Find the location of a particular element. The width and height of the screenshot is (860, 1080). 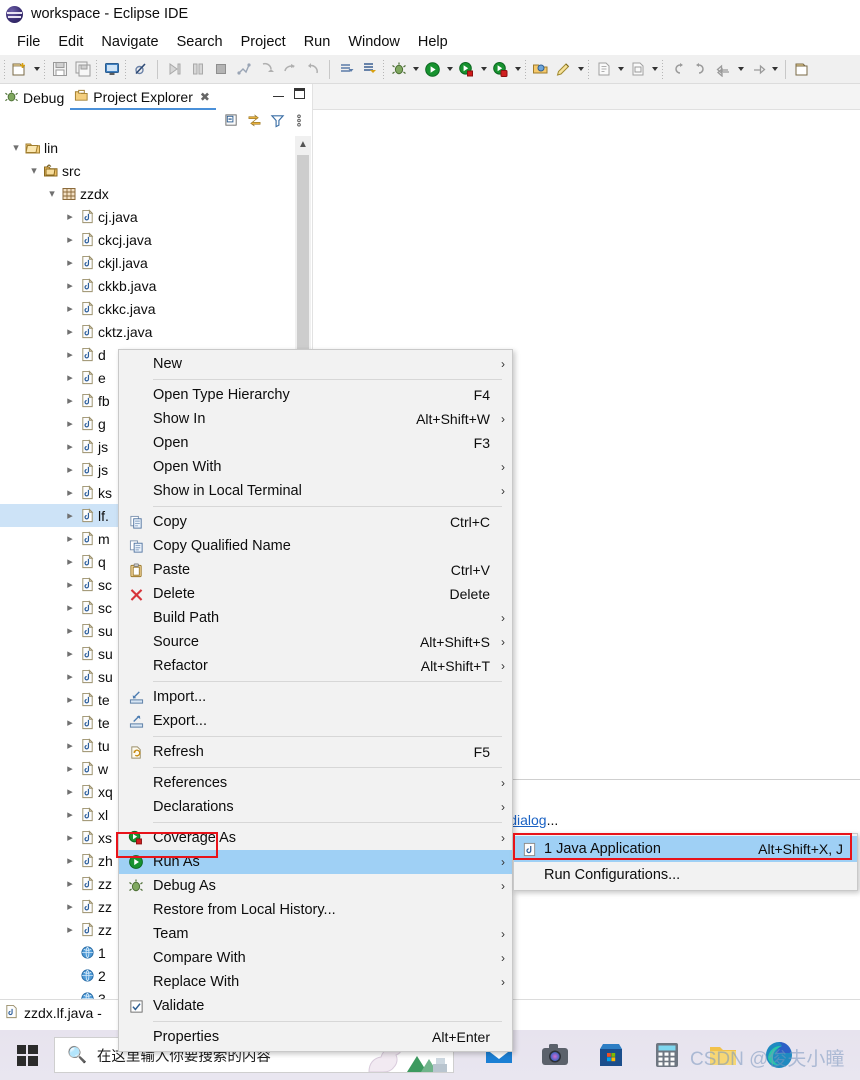

profile-dropdown-icon is located at coordinates (517, 69).